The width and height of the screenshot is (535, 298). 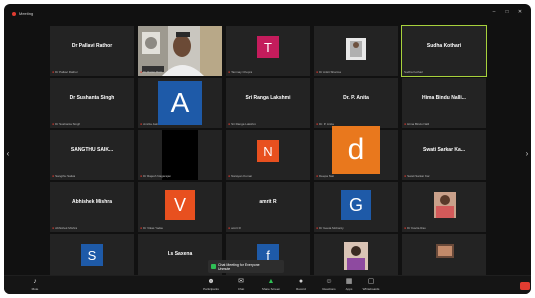 I want to click on participant-tile: T ● Tanmay Chopra, so click(x=268, y=51).